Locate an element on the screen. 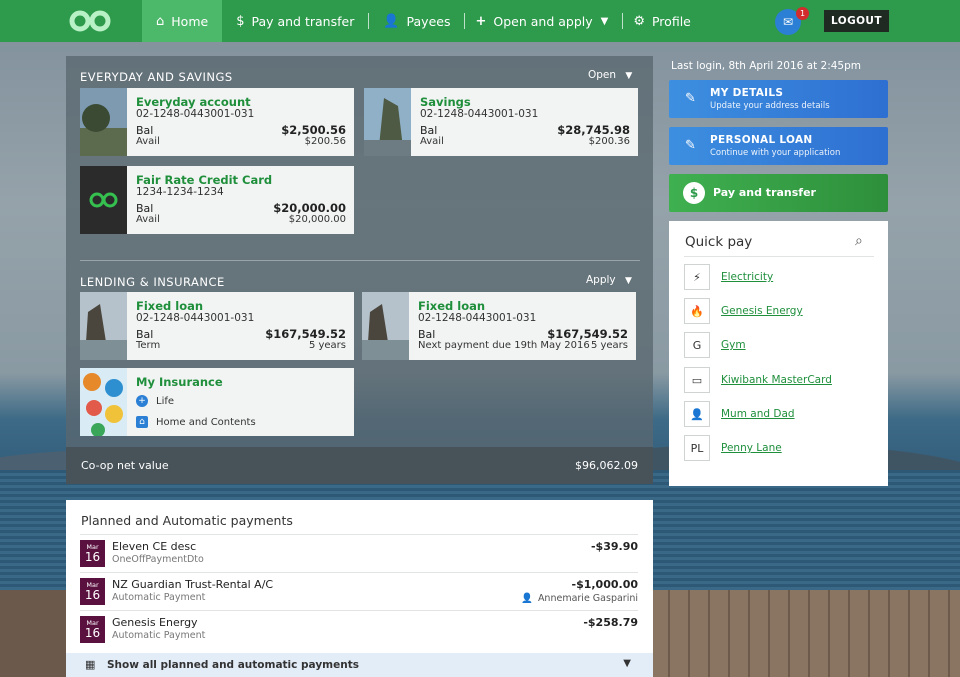  insurance-card: My Insurance + Life ⌂ Home and Contents is located at coordinates (217, 402).